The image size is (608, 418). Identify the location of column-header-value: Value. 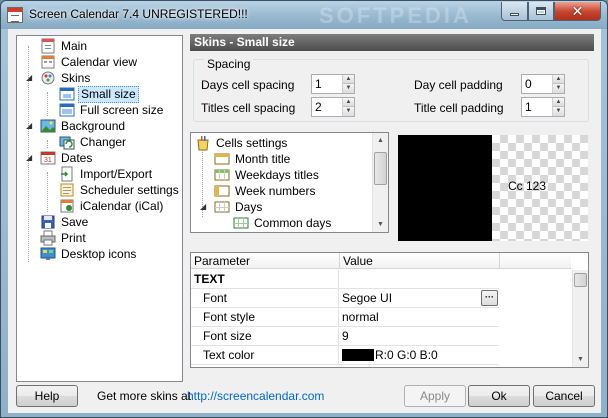
(420, 261).